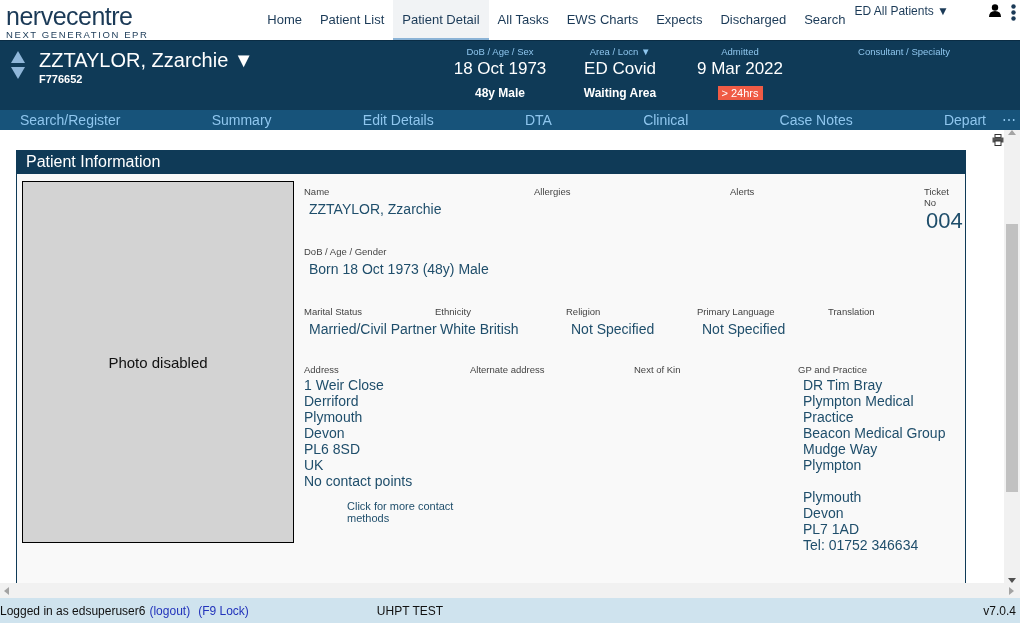 This screenshot has width=1020, height=623. Describe the element at coordinates (508, 369) in the screenshot. I see `field-label: Alternate address` at that location.